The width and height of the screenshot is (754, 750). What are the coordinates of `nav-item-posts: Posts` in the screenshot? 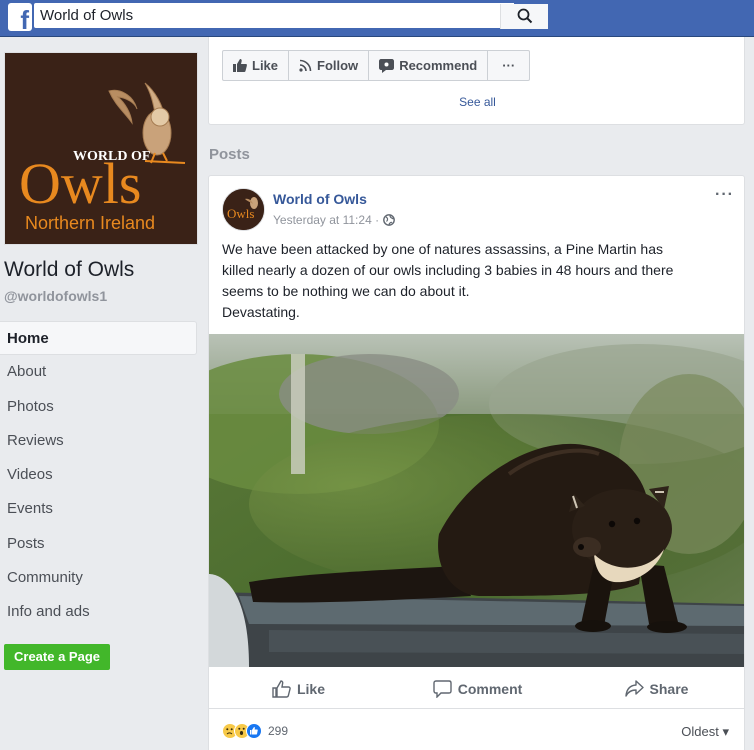 It's located at (98, 544).